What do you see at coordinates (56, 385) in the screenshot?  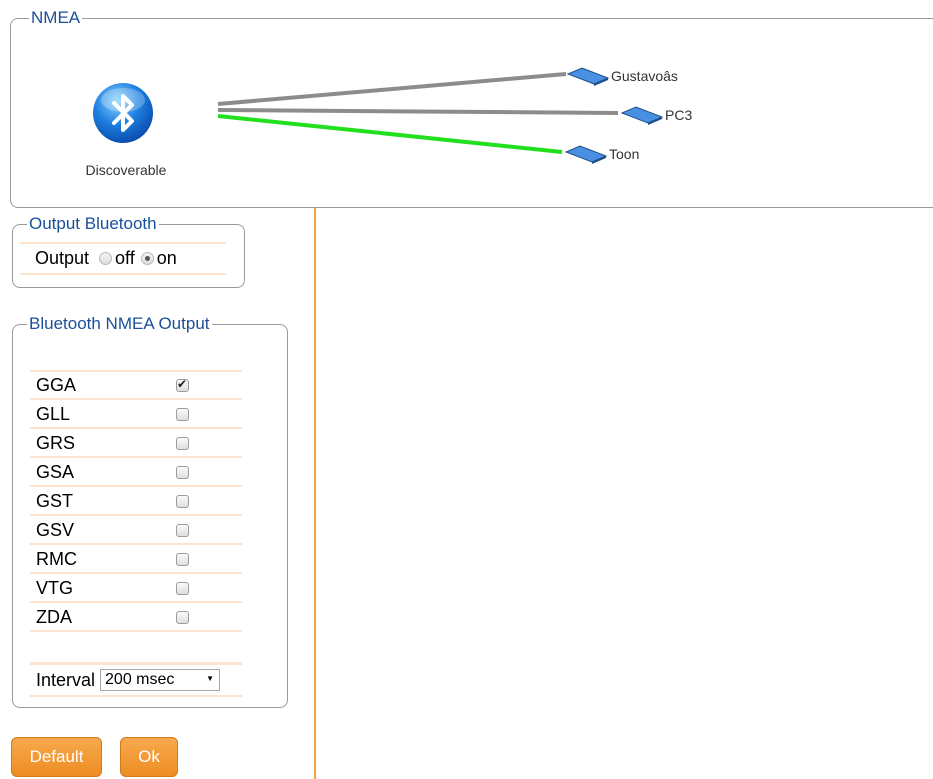 I see `sentence-label: GGA` at bounding box center [56, 385].